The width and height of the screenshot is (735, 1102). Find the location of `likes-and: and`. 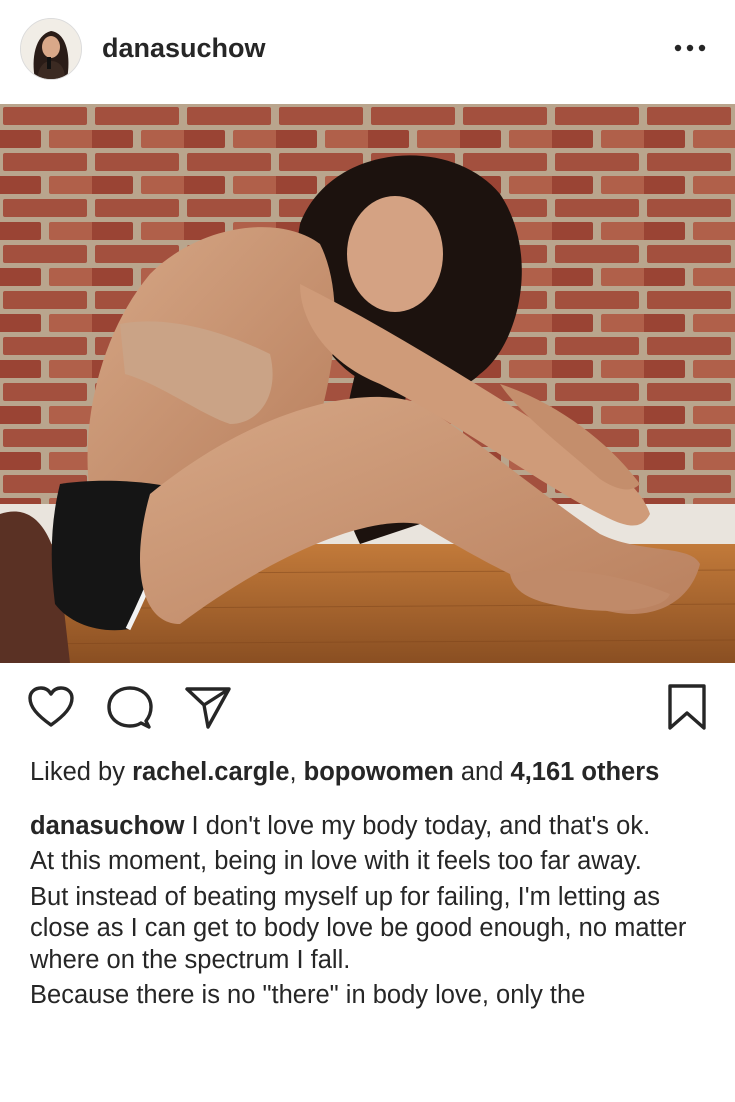

likes-and: and is located at coordinates (482, 772).